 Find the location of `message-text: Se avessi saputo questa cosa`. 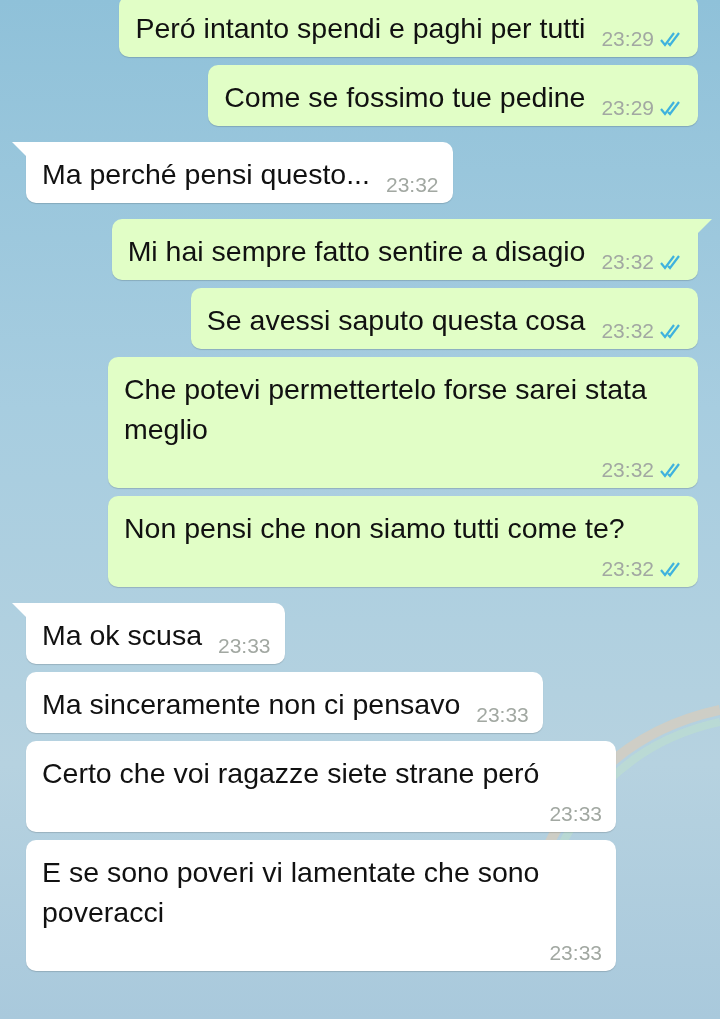

message-text: Se avessi saputo questa cosa is located at coordinates (396, 320).